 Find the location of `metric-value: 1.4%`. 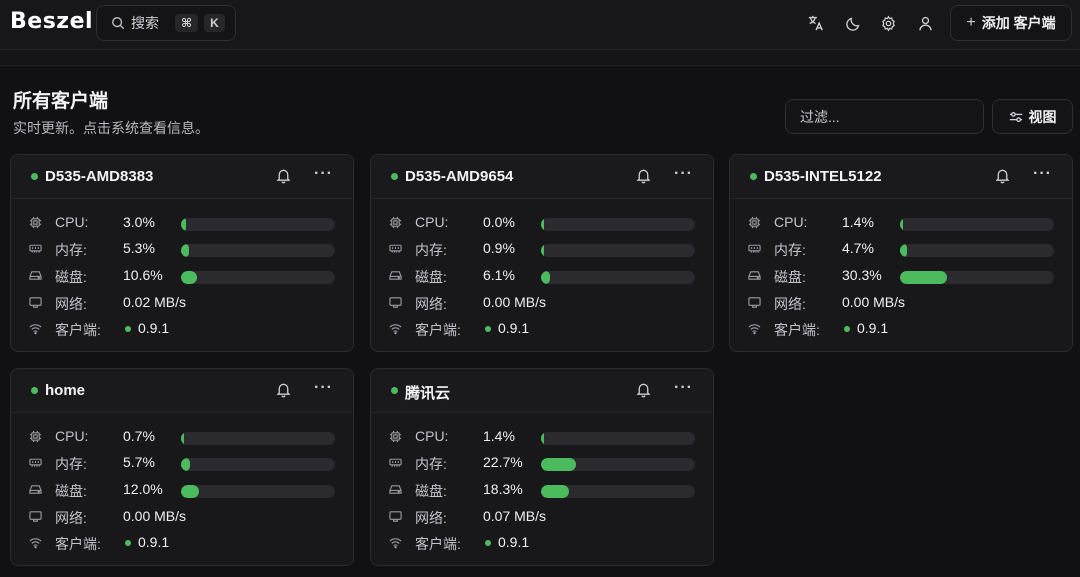

metric-value: 1.4% is located at coordinates (499, 436).